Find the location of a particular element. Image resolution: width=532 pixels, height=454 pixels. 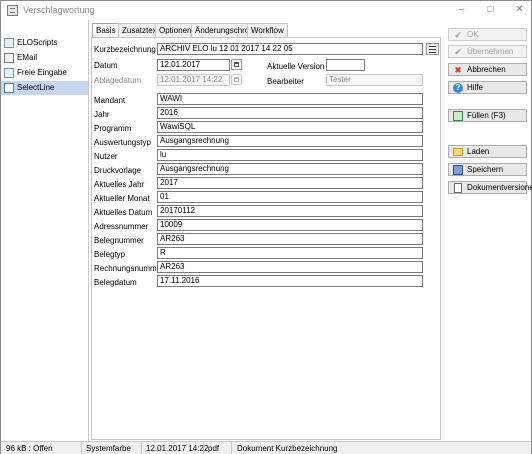

sidebar-item-email: EMail is located at coordinates (44, 58).